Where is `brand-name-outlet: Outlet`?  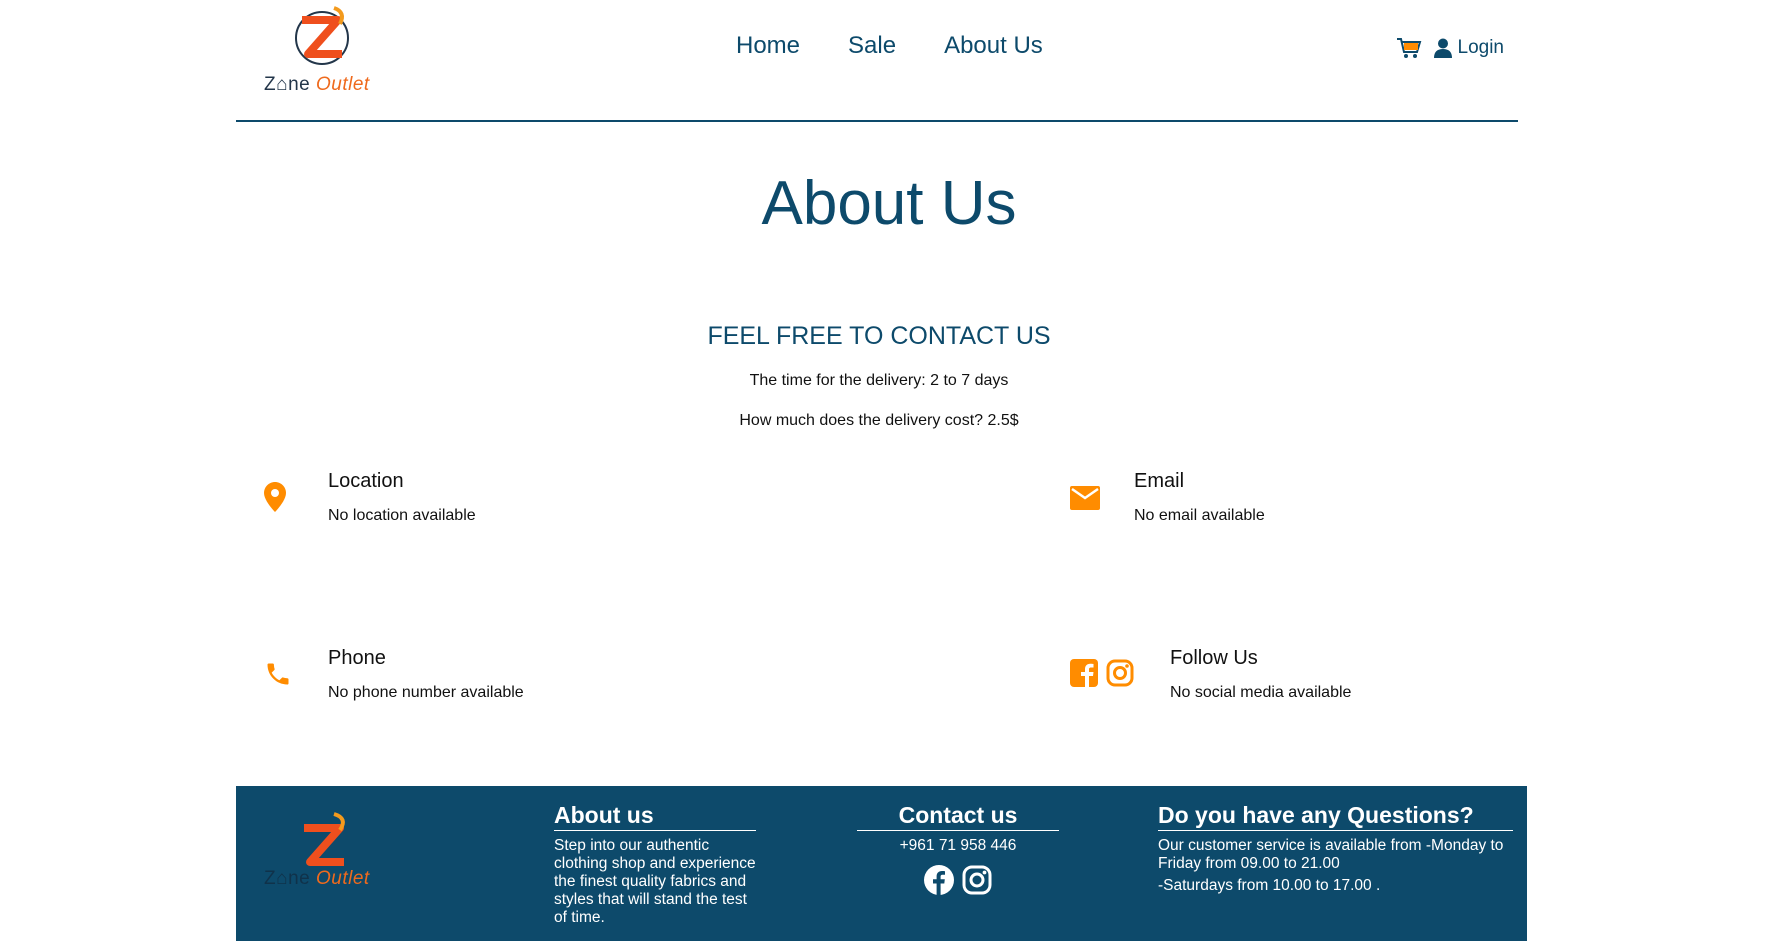
brand-name-outlet: Outlet is located at coordinates (343, 84).